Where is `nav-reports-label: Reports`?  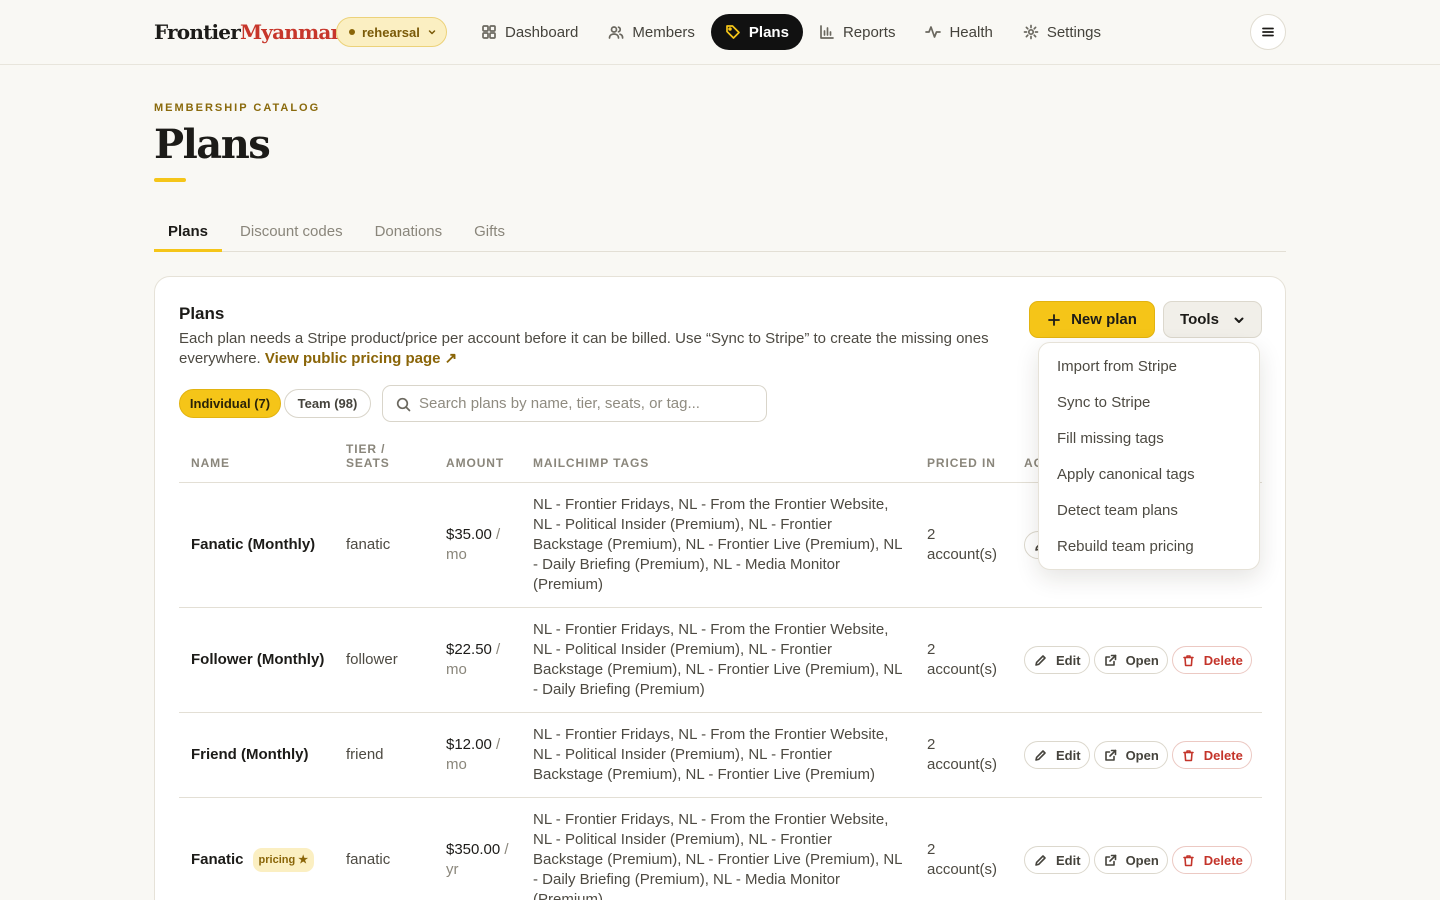 nav-reports-label: Reports is located at coordinates (869, 32).